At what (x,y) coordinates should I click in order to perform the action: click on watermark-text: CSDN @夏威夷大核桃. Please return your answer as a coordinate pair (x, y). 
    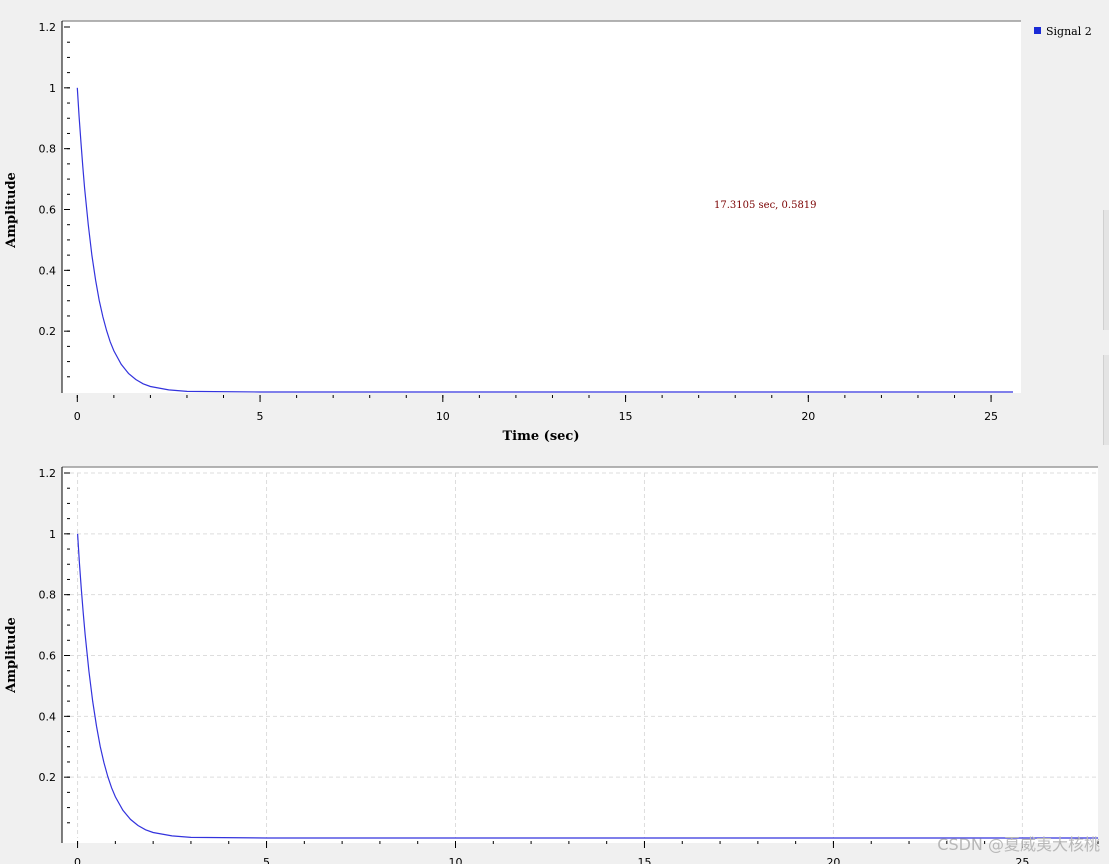
    Looking at the image, I should click on (1018, 844).